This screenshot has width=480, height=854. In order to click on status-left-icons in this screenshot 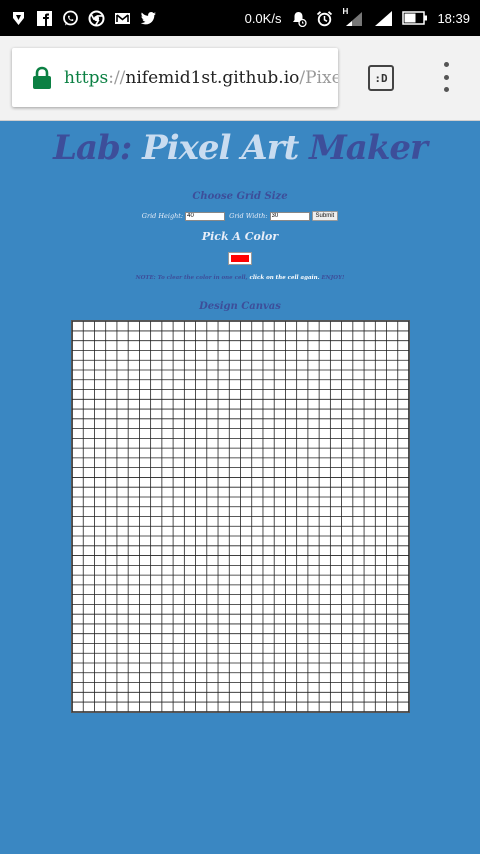, I will do `click(83, 18)`.